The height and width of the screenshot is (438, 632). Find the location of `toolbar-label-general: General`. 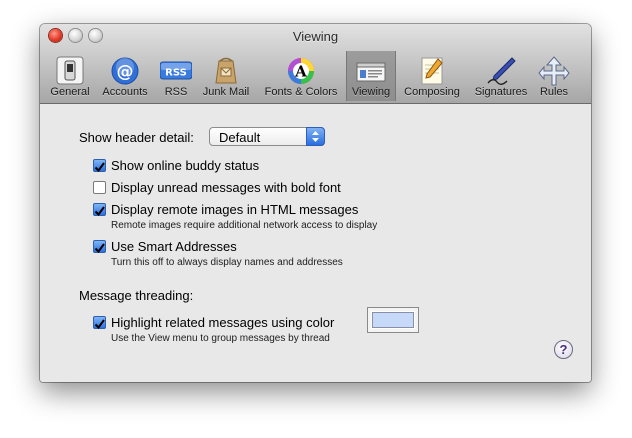

toolbar-label-general: General is located at coordinates (70, 92).